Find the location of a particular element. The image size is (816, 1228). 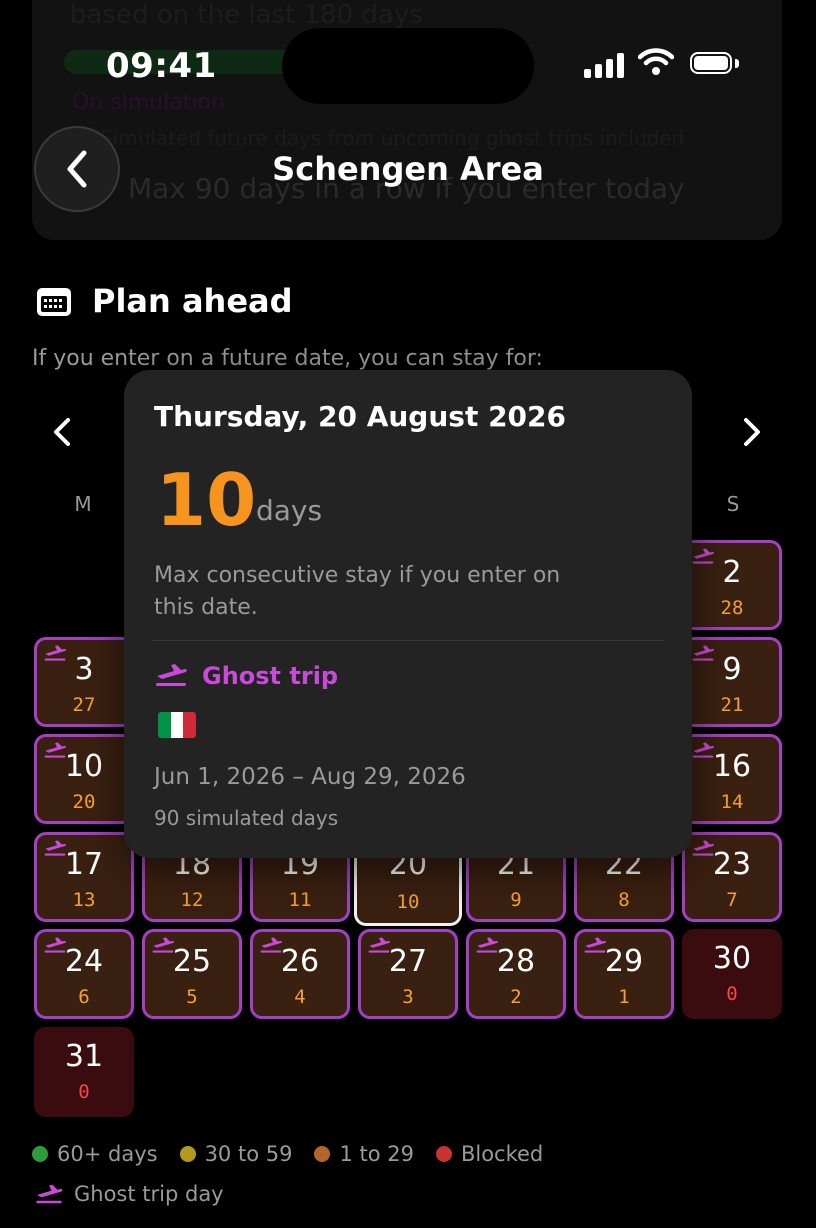

page-title: Schengen Area is located at coordinates (408, 169).